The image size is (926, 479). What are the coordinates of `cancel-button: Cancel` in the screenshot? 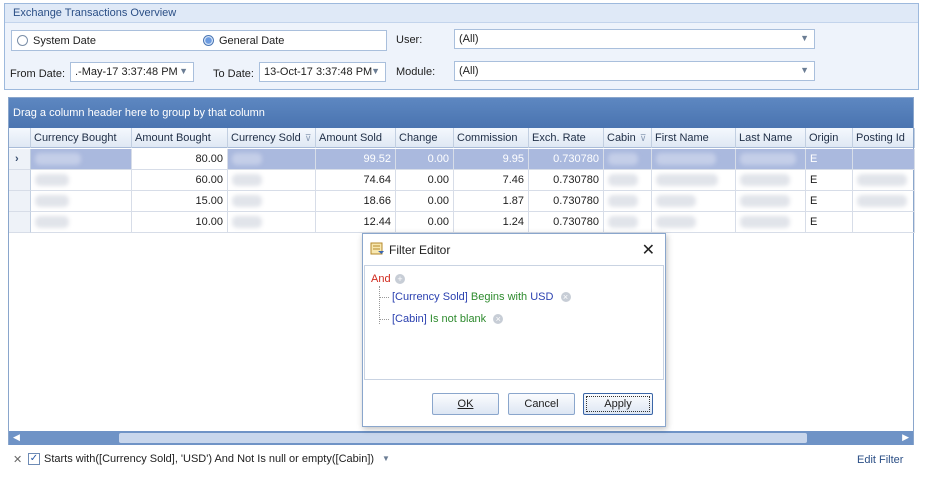 It's located at (541, 404).